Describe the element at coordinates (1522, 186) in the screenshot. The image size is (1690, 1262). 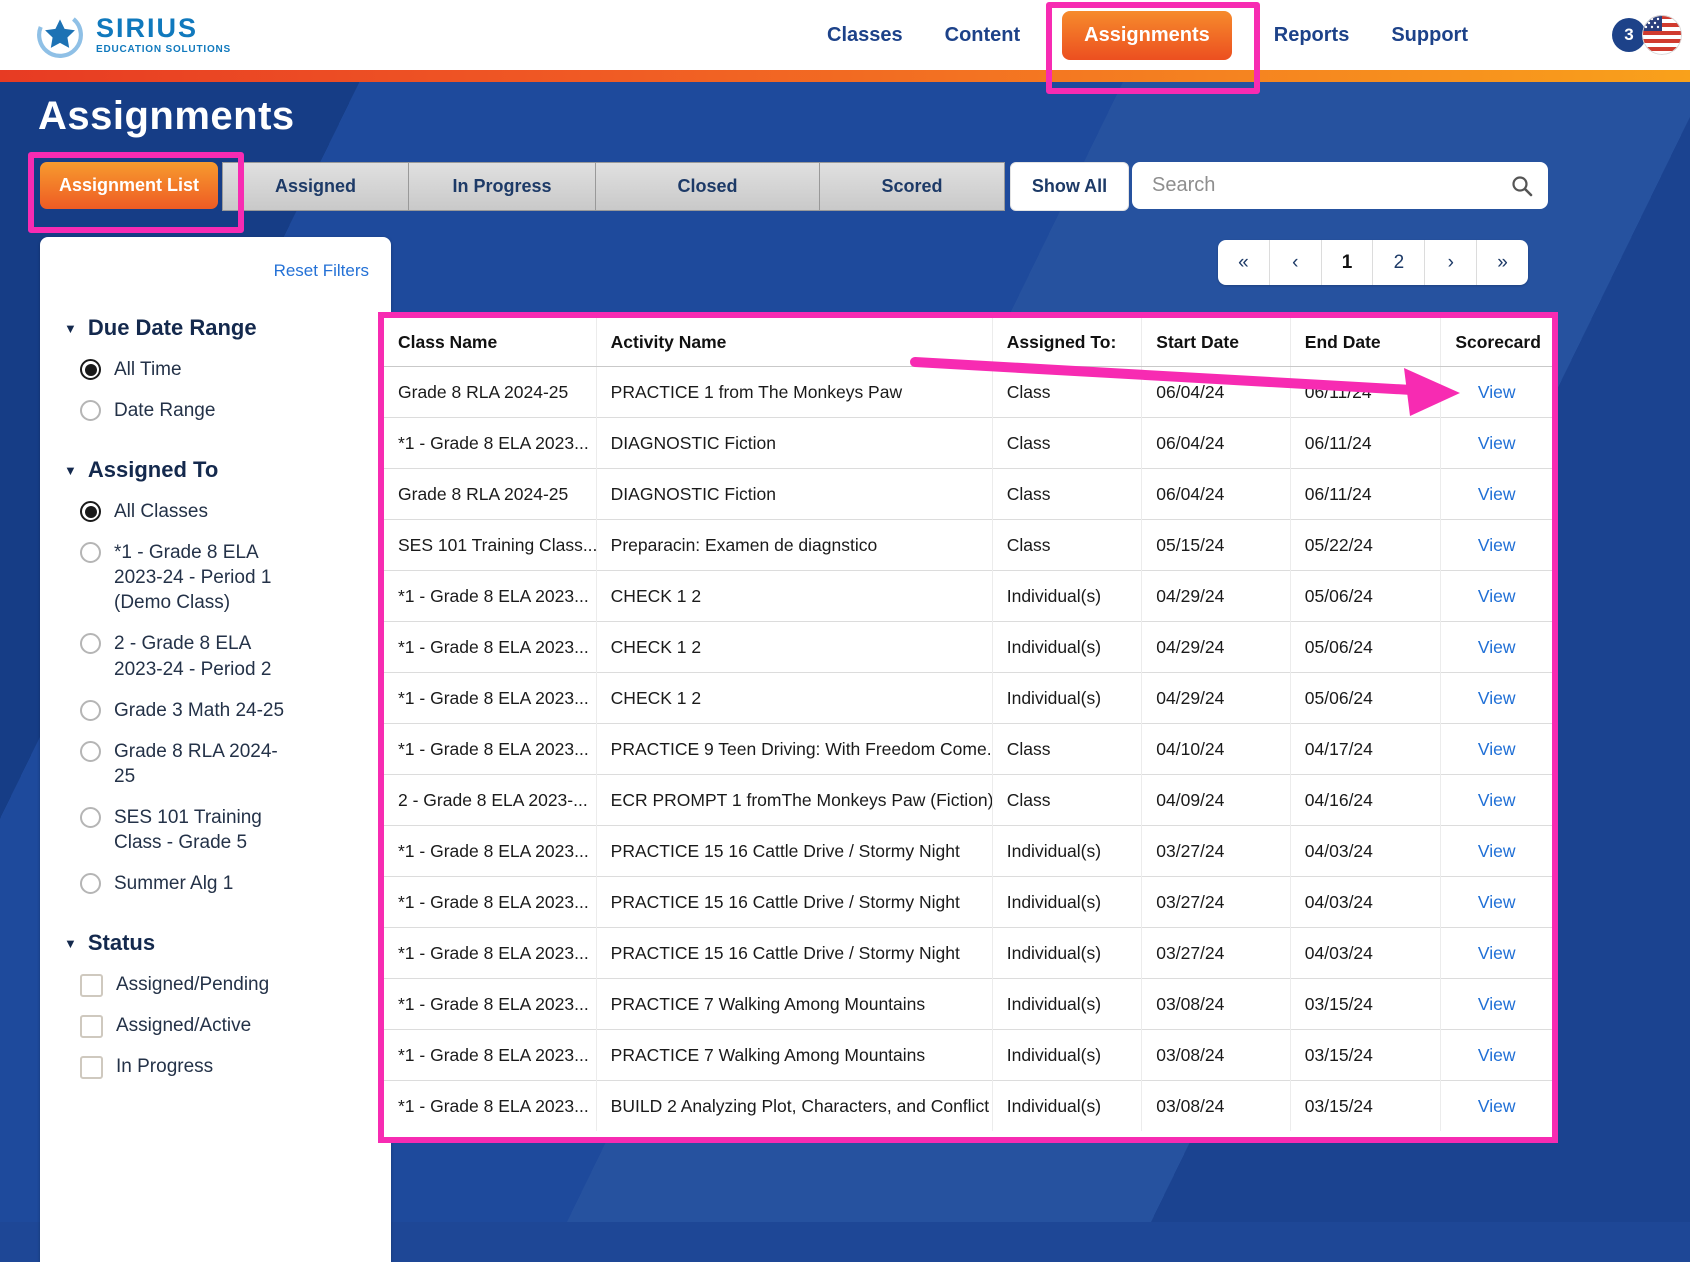
I see `search-icon` at that location.